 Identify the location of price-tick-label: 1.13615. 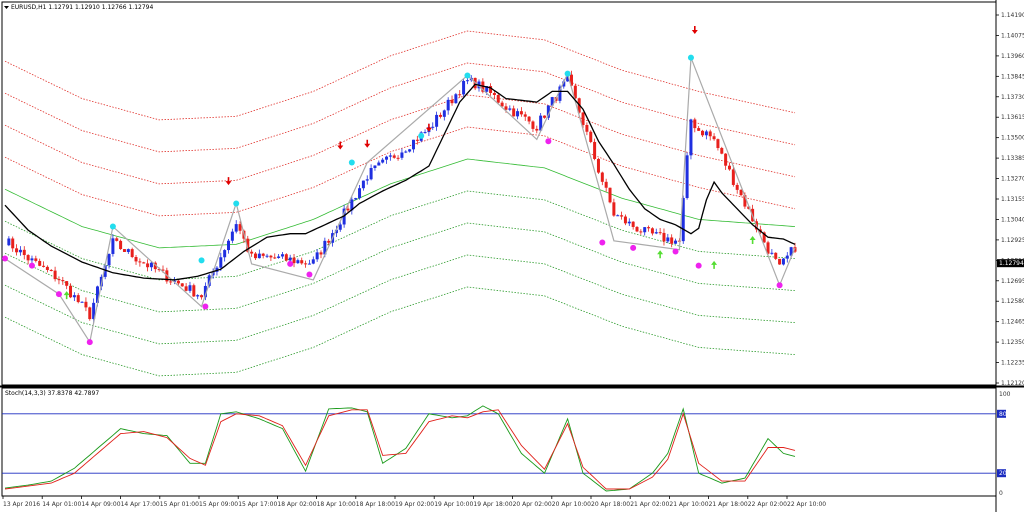
(1012, 117).